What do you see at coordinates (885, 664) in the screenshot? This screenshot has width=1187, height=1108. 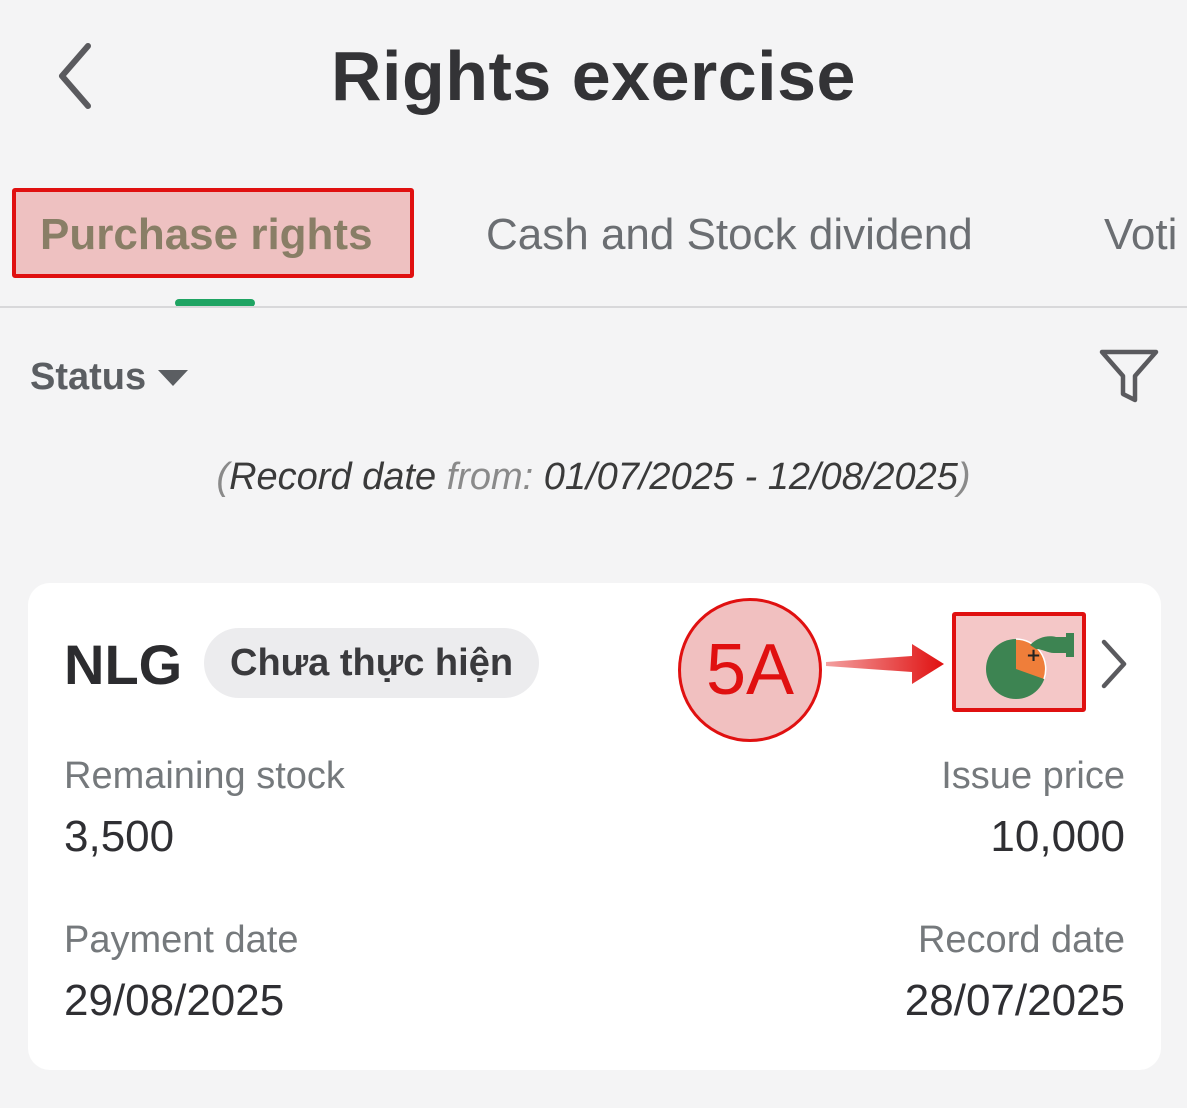 I see `annotation-arrow` at bounding box center [885, 664].